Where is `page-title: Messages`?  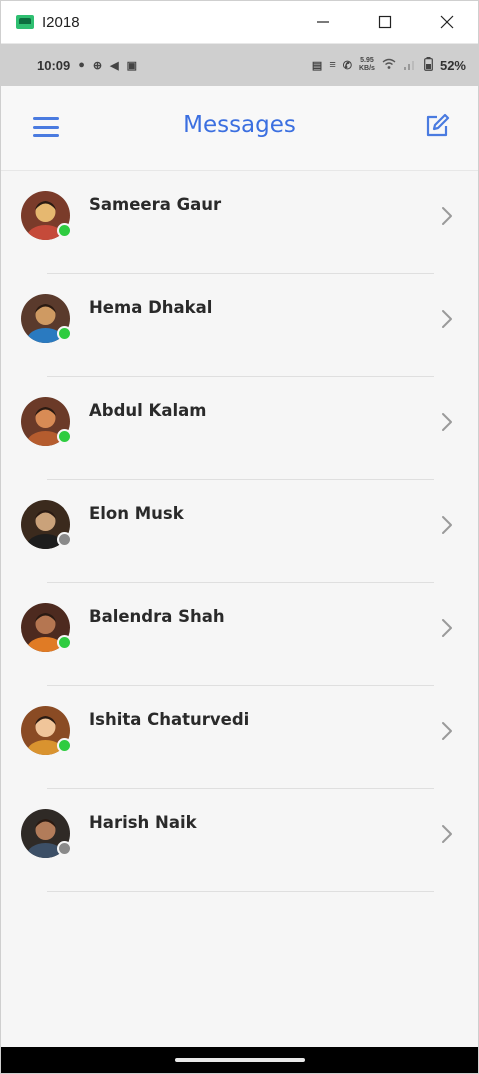 page-title: Messages is located at coordinates (239, 125).